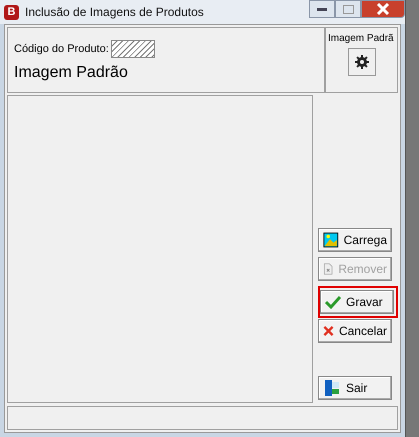 This screenshot has width=419, height=437. I want to click on app-logo-icon: B, so click(11, 12).